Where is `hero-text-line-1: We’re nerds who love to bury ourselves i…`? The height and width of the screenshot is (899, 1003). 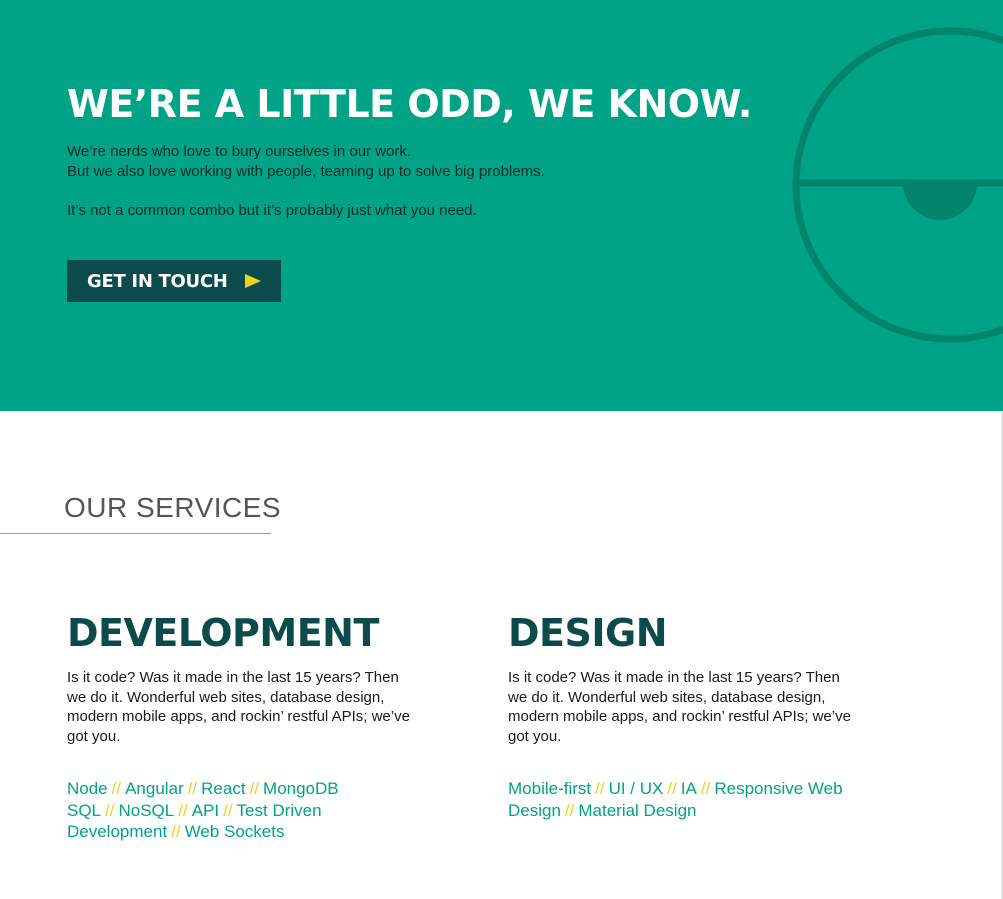 hero-text-line-1: We’re nerds who love to bury ourselves i… is located at coordinates (239, 151).